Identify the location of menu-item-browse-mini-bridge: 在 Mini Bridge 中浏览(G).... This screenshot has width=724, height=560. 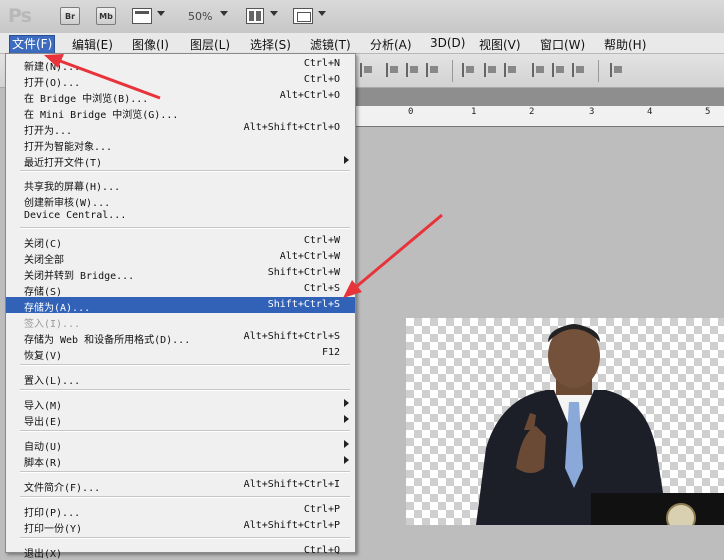
(180, 112).